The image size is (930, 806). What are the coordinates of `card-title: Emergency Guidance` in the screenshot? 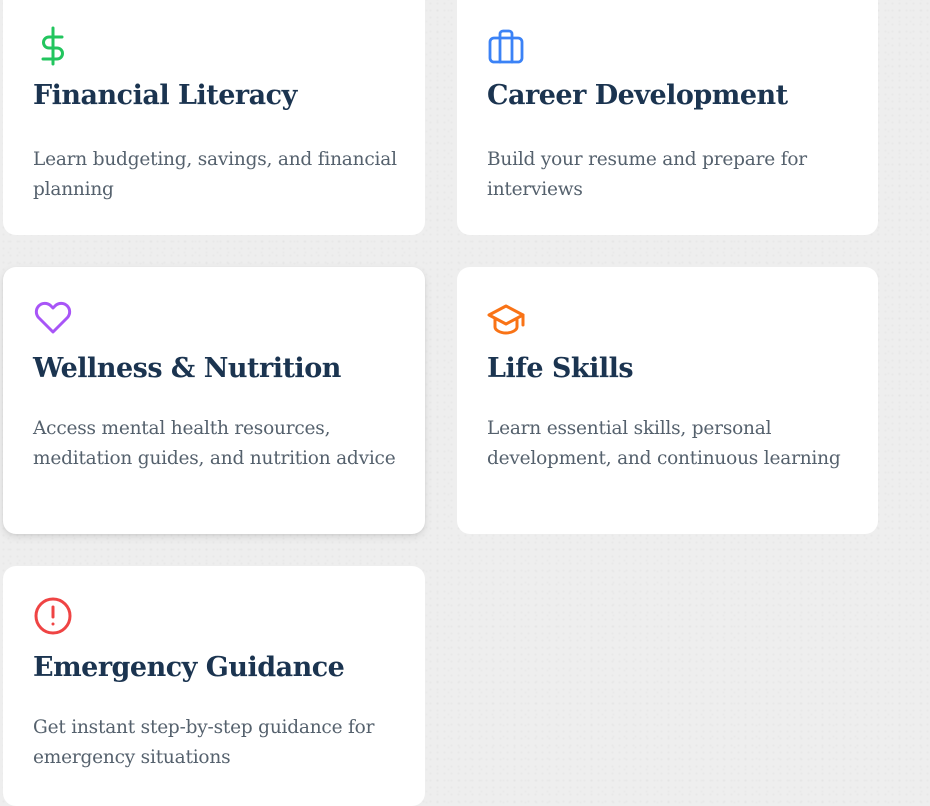 It's located at (189, 667).